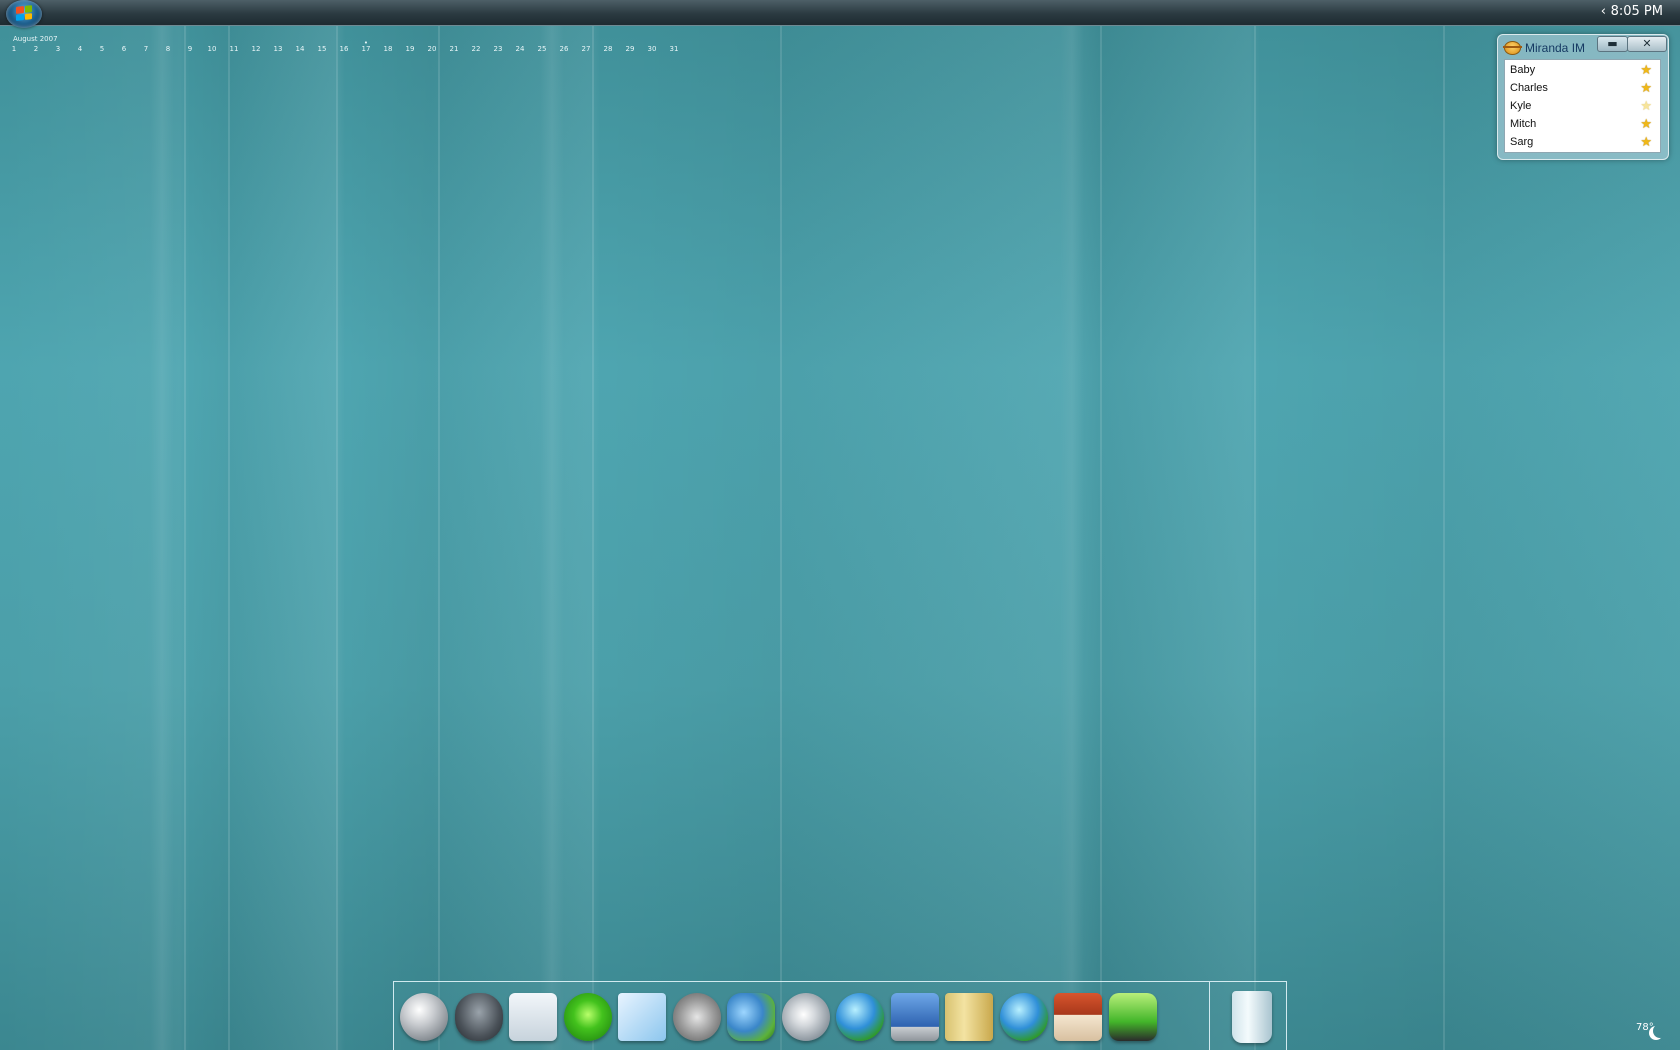 This screenshot has height=1050, width=1680. I want to click on calculator-icon, so click(533, 1017).